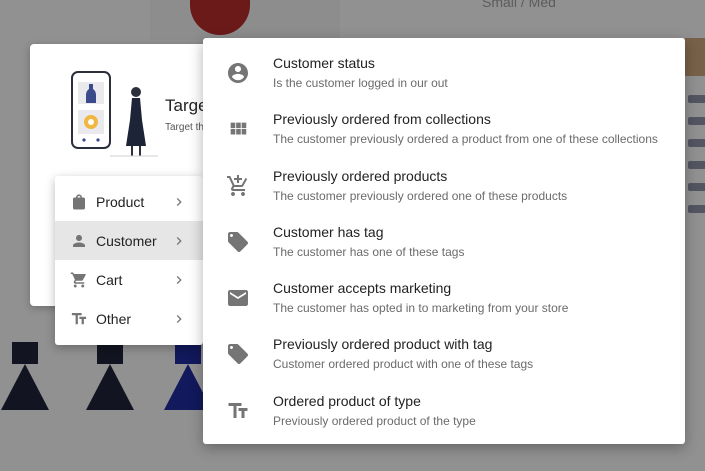  Describe the element at coordinates (383, 344) in the screenshot. I see `condition-title: Previously ordered product with tag` at that location.